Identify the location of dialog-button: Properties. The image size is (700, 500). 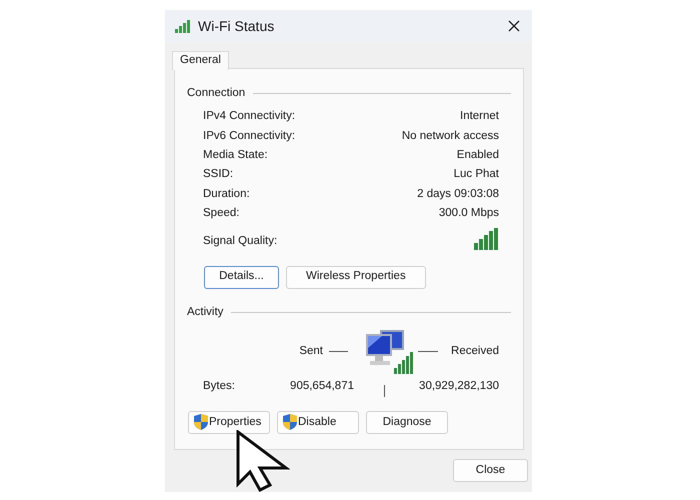
(229, 422).